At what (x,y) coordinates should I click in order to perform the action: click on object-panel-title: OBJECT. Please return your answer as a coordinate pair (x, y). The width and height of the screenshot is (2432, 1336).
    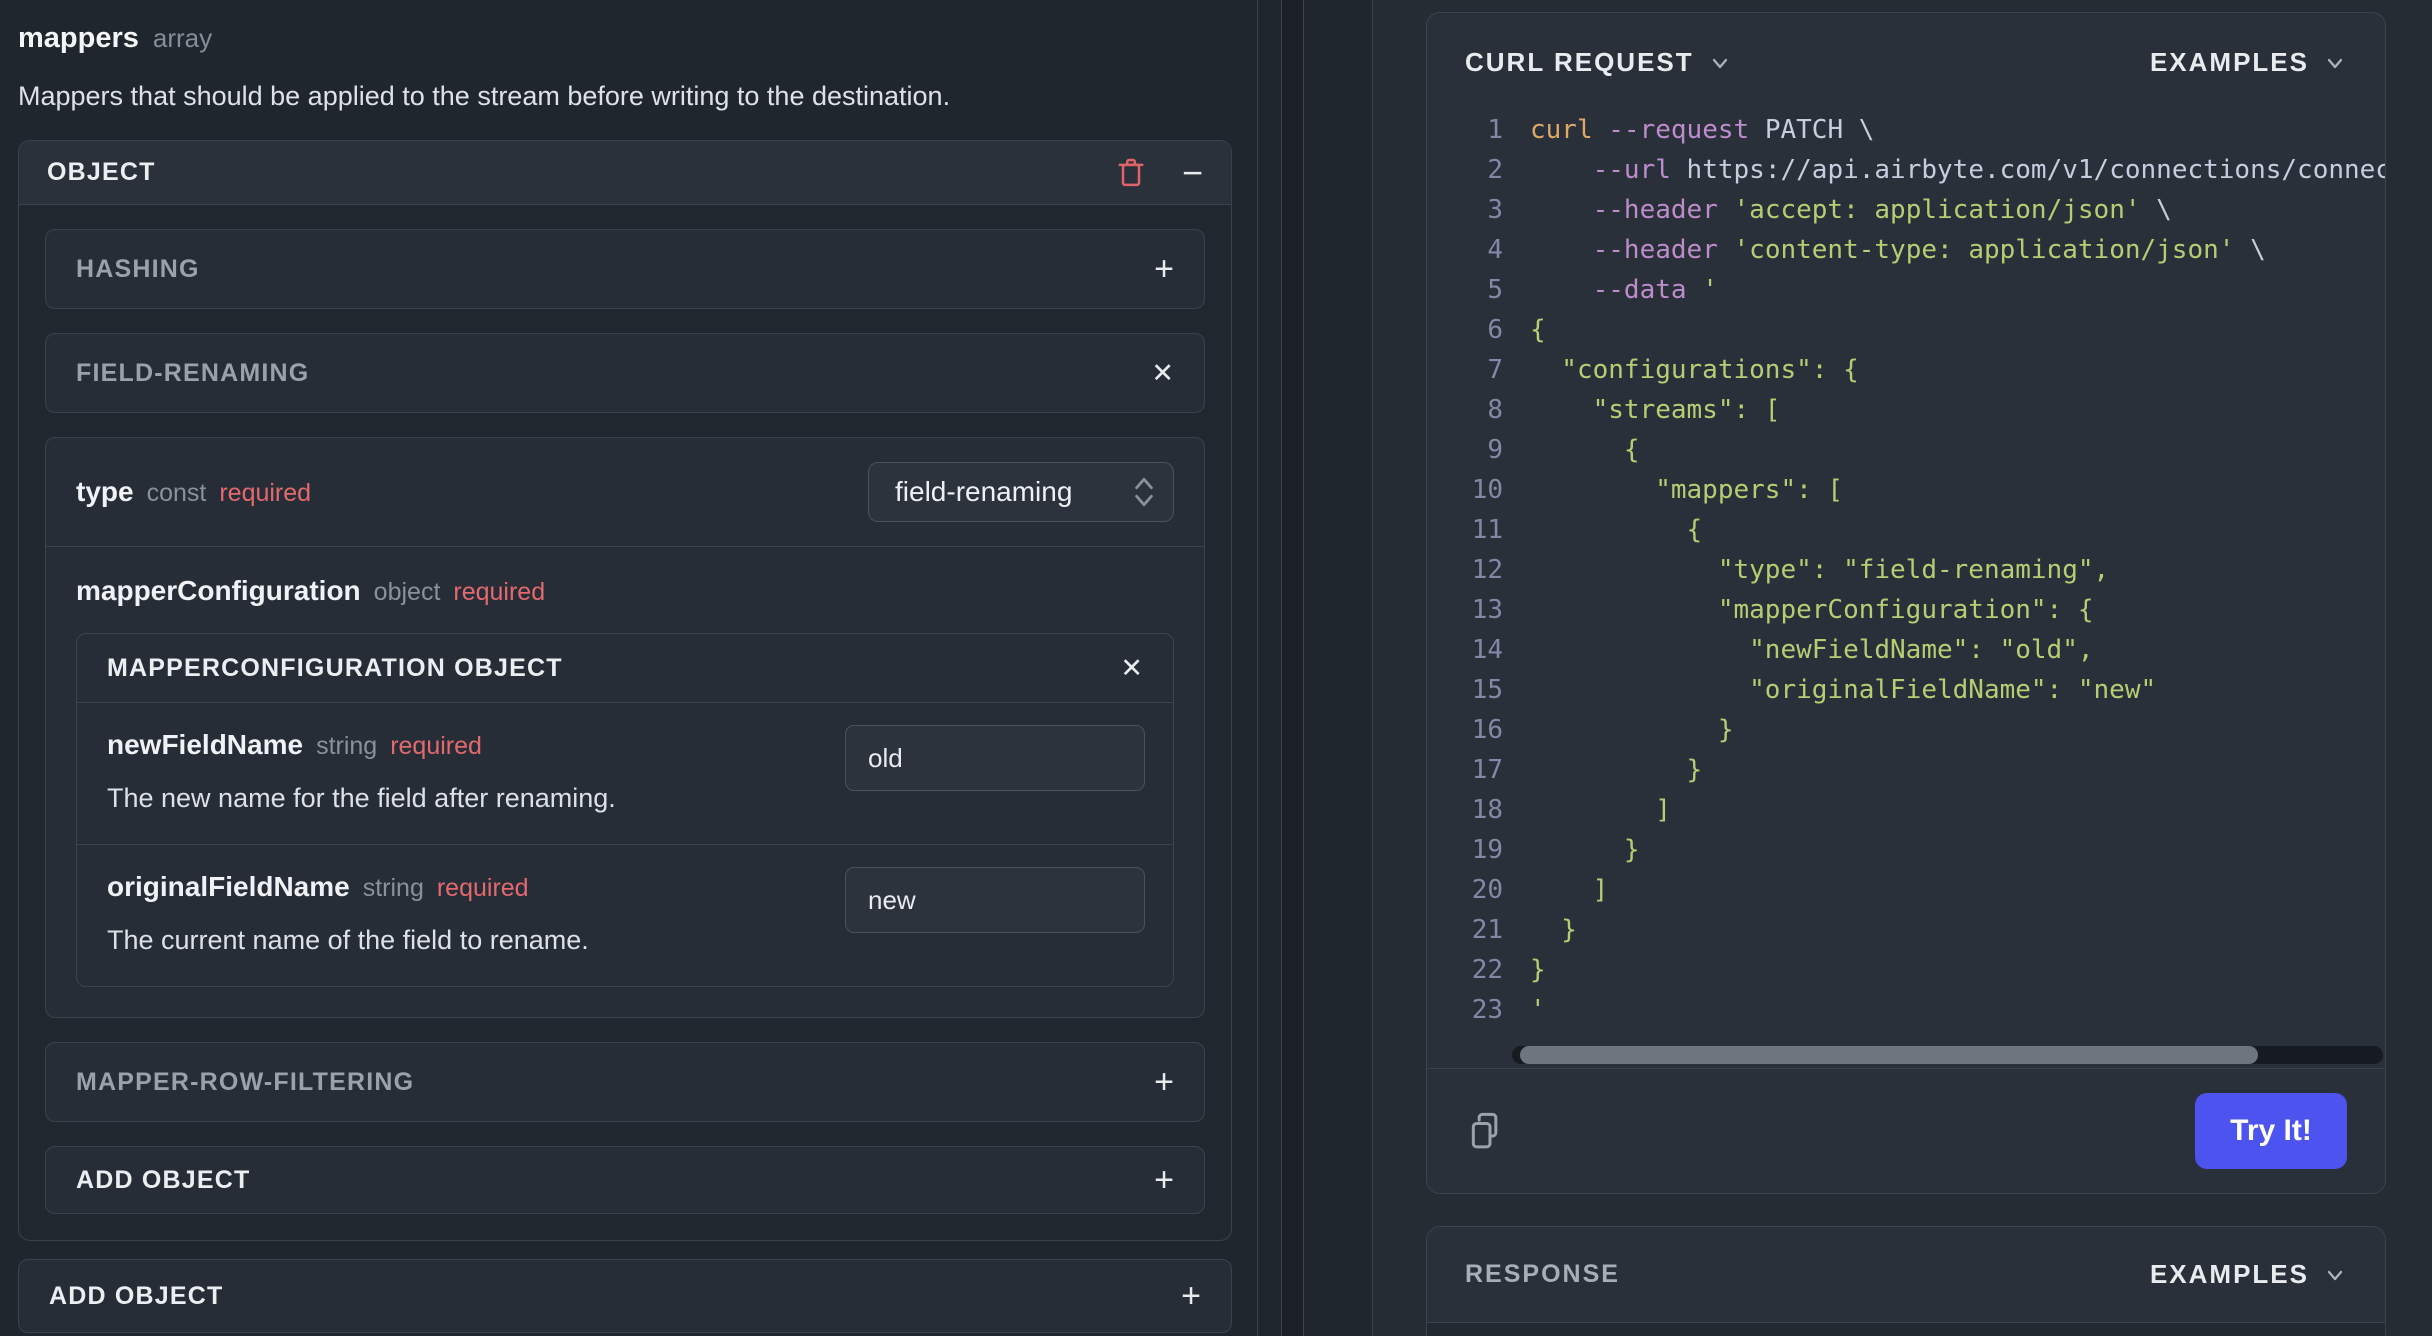
    Looking at the image, I should click on (101, 172).